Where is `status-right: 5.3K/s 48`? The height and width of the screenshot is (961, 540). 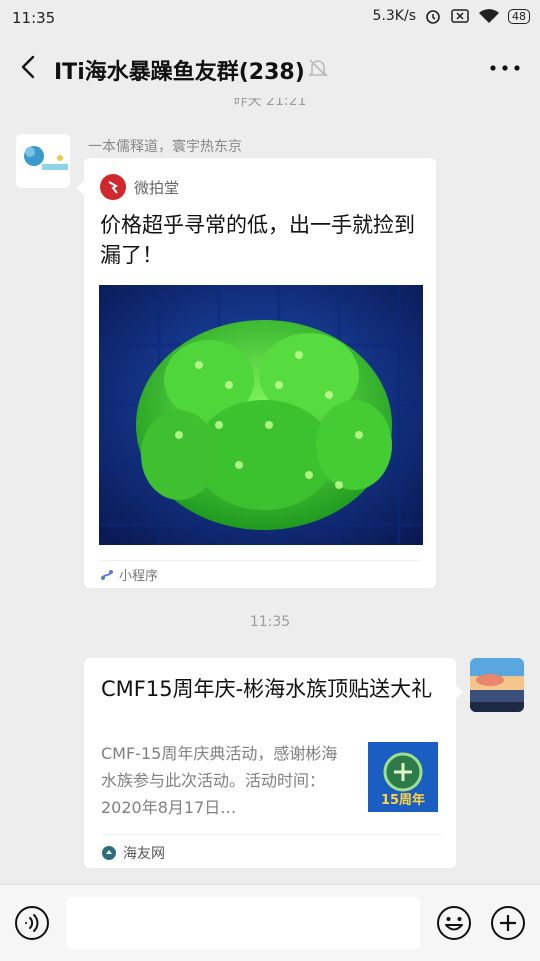
status-right: 5.3K/s 48 is located at coordinates (451, 16).